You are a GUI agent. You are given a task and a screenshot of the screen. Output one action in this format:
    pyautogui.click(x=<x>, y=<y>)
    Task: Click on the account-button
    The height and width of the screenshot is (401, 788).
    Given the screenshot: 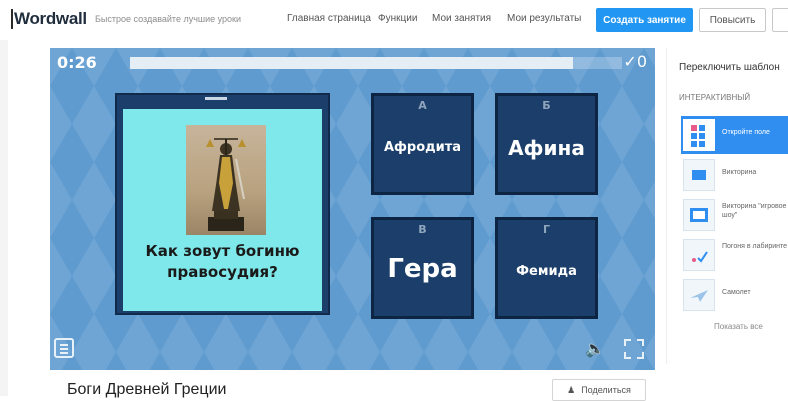 What is the action you would take?
    pyautogui.click(x=780, y=20)
    